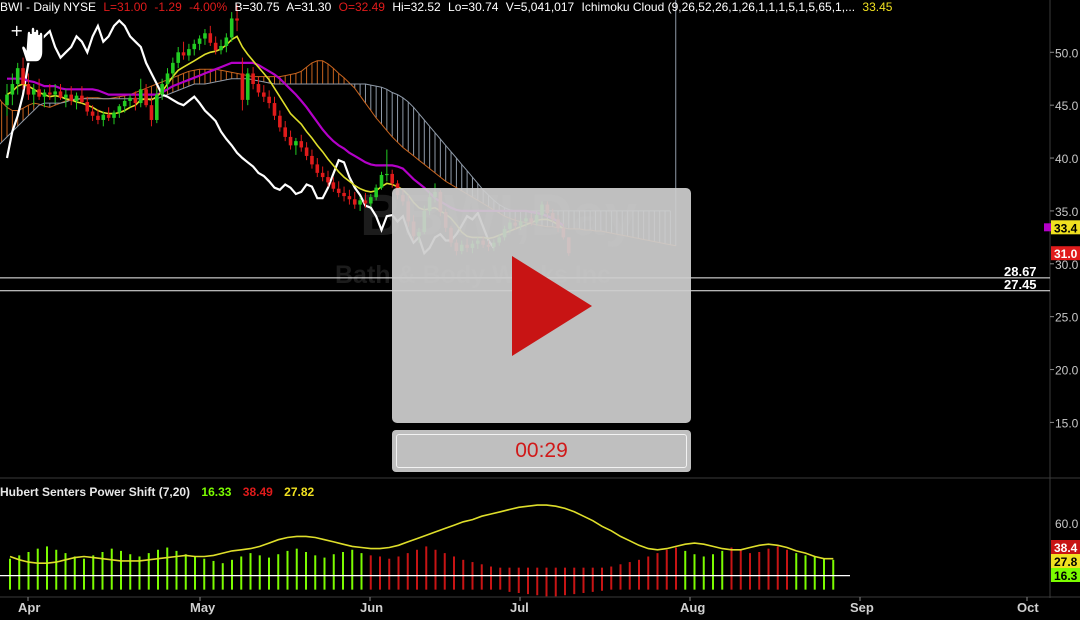  Describe the element at coordinates (1067, 106) in the screenshot. I see `price-tick-label: 45.0` at that location.